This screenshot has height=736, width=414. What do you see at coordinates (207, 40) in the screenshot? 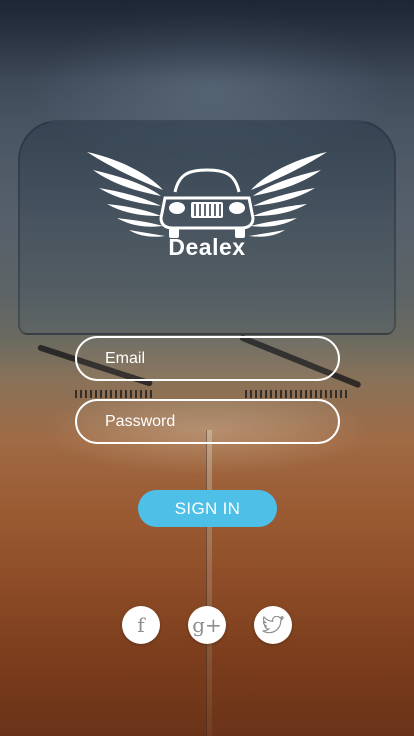
I see `car-roof-shade` at bounding box center [207, 40].